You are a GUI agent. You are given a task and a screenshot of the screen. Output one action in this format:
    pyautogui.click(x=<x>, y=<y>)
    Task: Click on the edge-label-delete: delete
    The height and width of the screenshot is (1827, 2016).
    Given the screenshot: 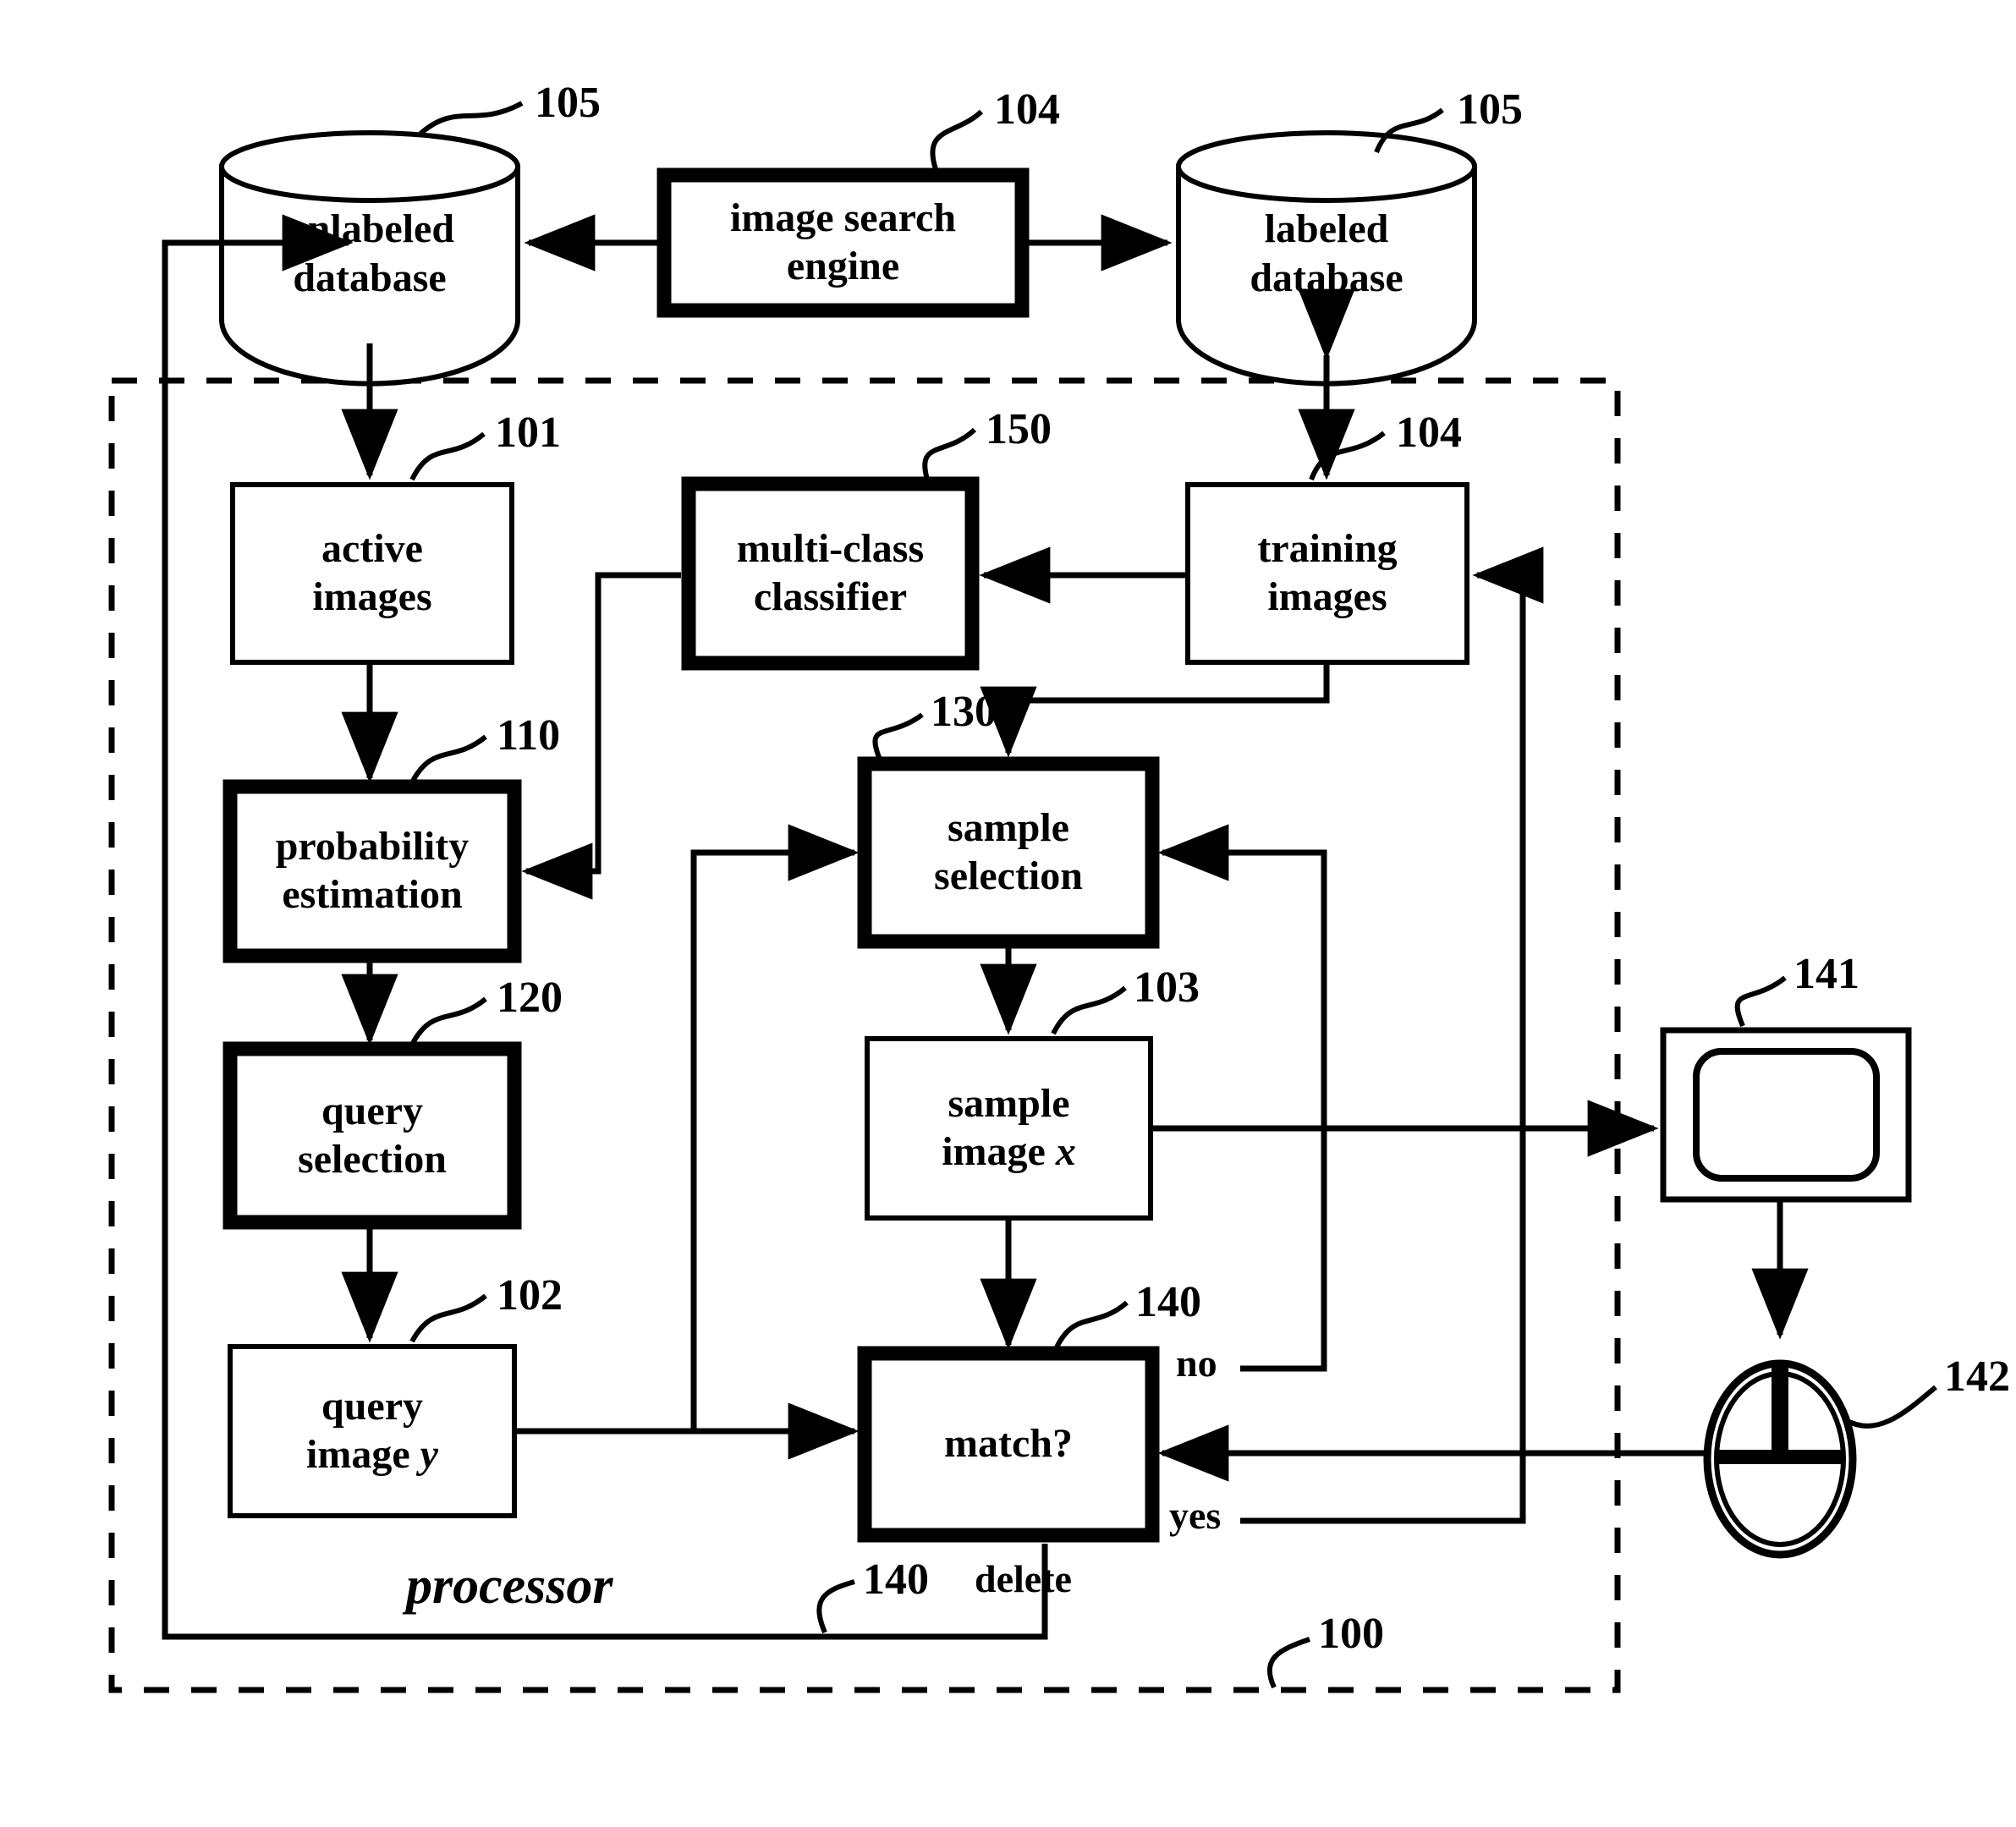 What is the action you would take?
    pyautogui.click(x=1023, y=1579)
    